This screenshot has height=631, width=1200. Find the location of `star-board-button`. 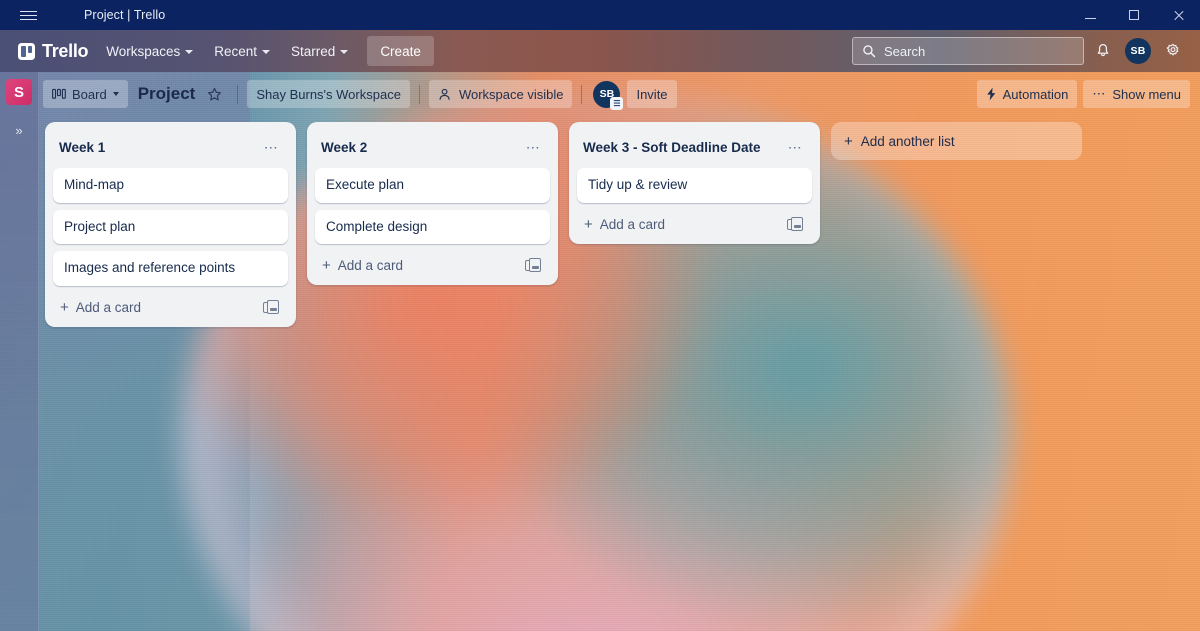

star-board-button is located at coordinates (214, 94).